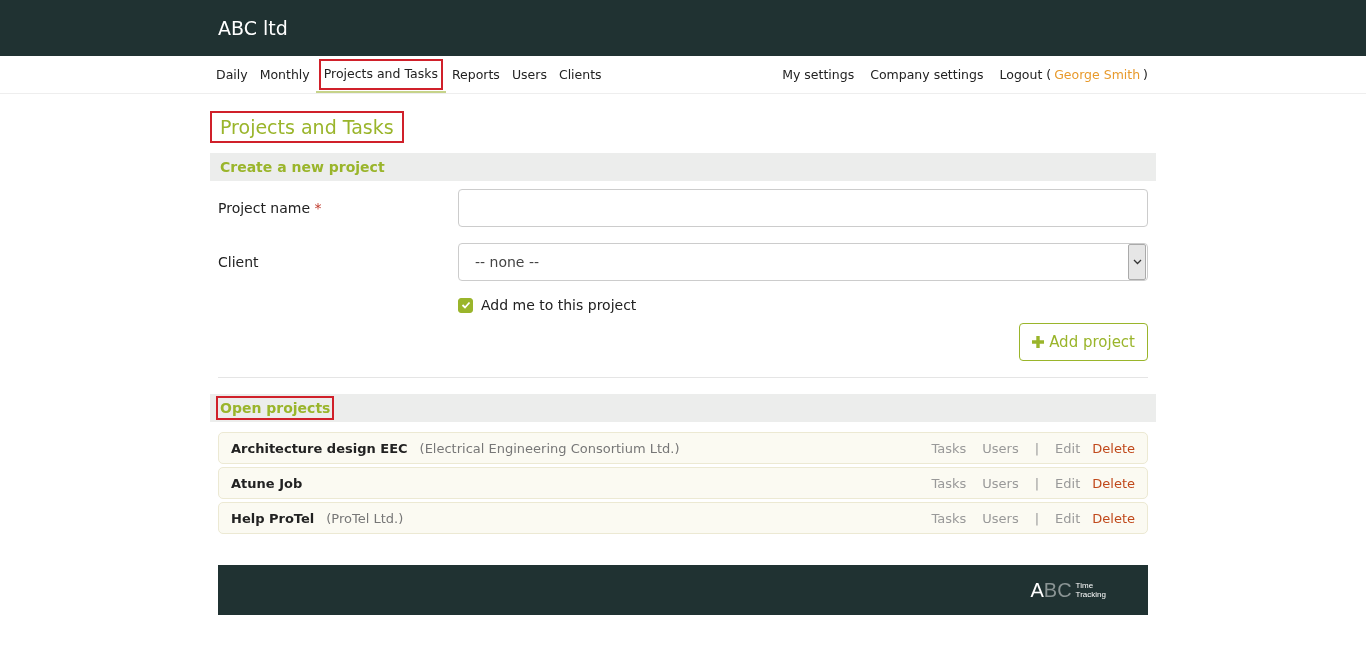  Describe the element at coordinates (307, 127) in the screenshot. I see `page-title: Projects and Tasks` at that location.